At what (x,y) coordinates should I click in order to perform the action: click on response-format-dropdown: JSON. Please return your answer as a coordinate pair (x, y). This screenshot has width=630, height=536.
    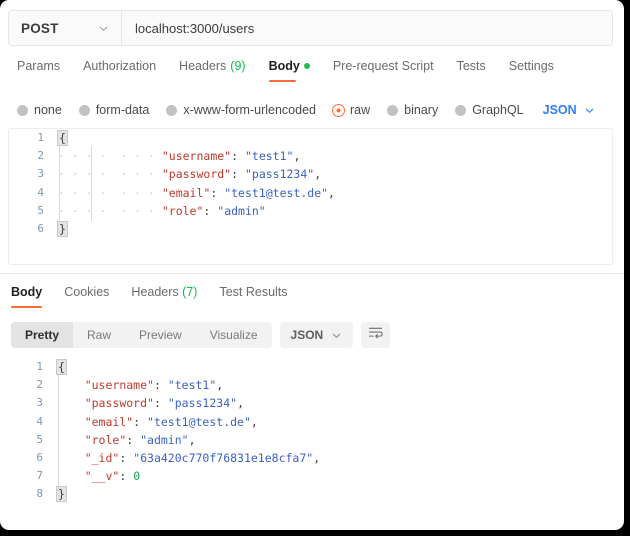
    Looking at the image, I should click on (316, 335).